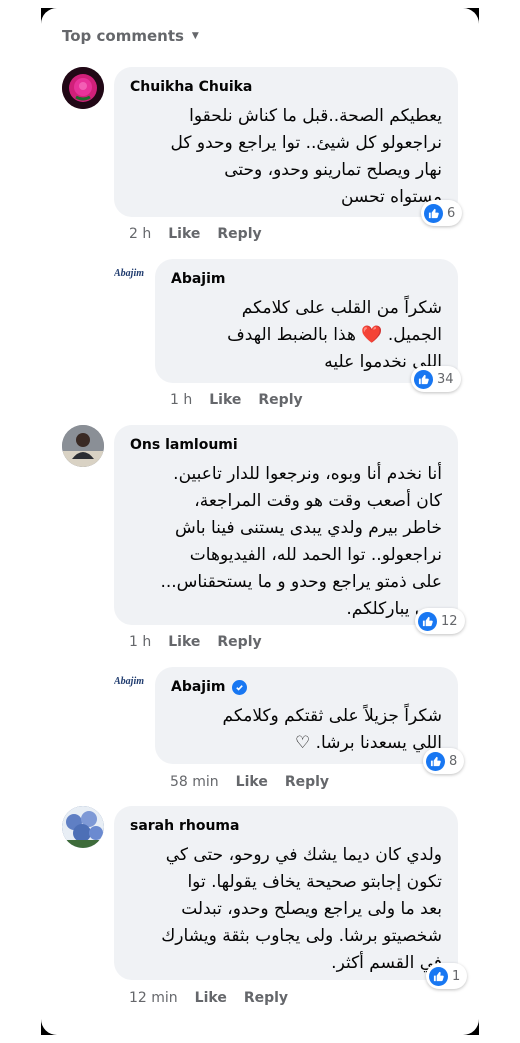 The width and height of the screenshot is (520, 1043). Describe the element at coordinates (453, 761) in the screenshot. I see `reaction-number: 8` at that location.